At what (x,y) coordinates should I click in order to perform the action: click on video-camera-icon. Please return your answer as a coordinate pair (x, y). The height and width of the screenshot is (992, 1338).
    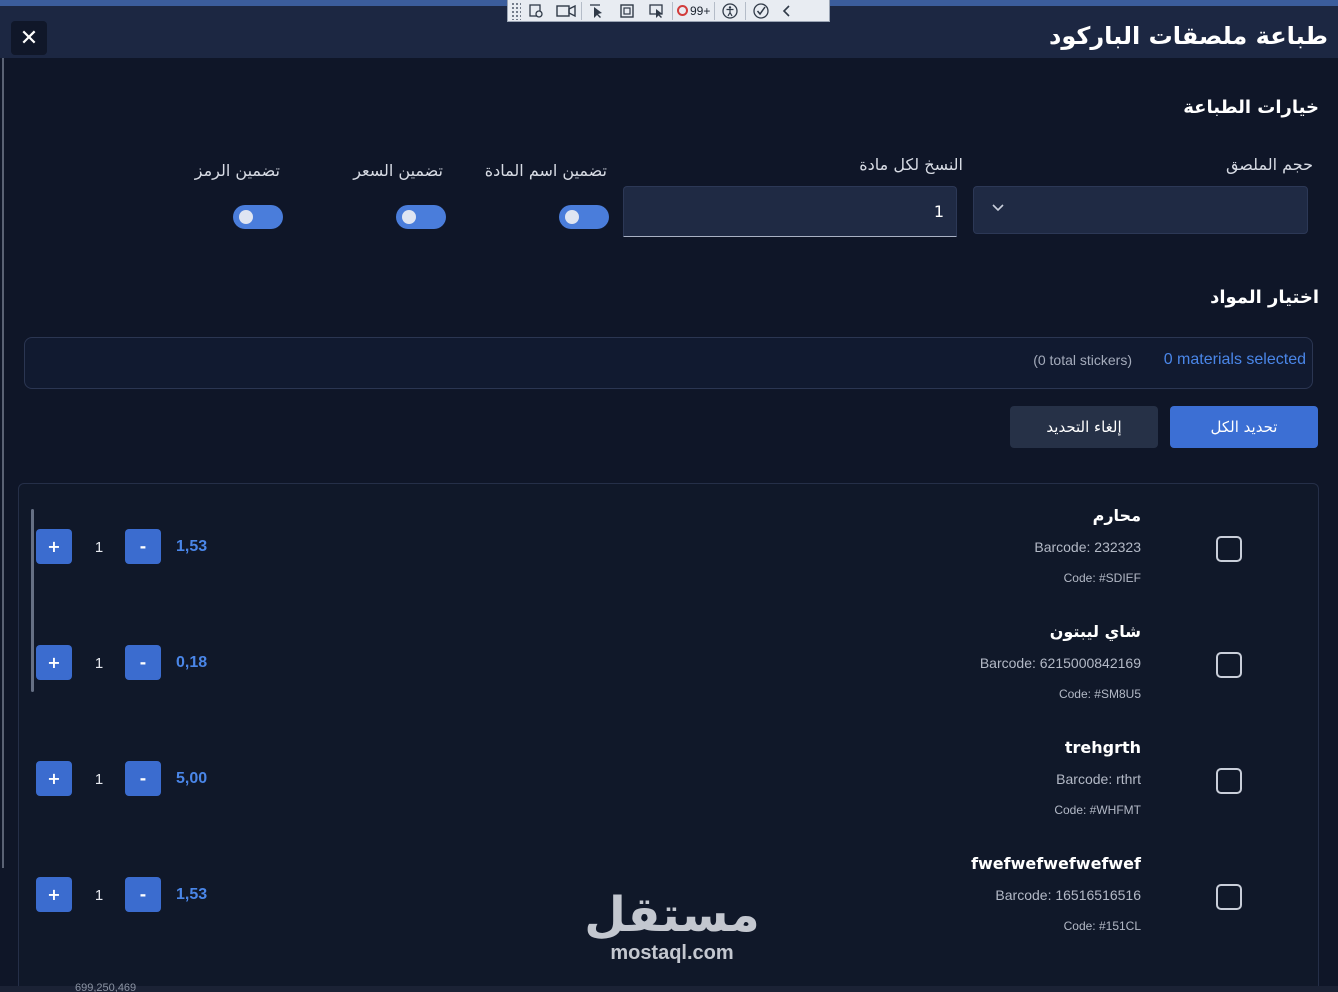
    Looking at the image, I should click on (566, 11).